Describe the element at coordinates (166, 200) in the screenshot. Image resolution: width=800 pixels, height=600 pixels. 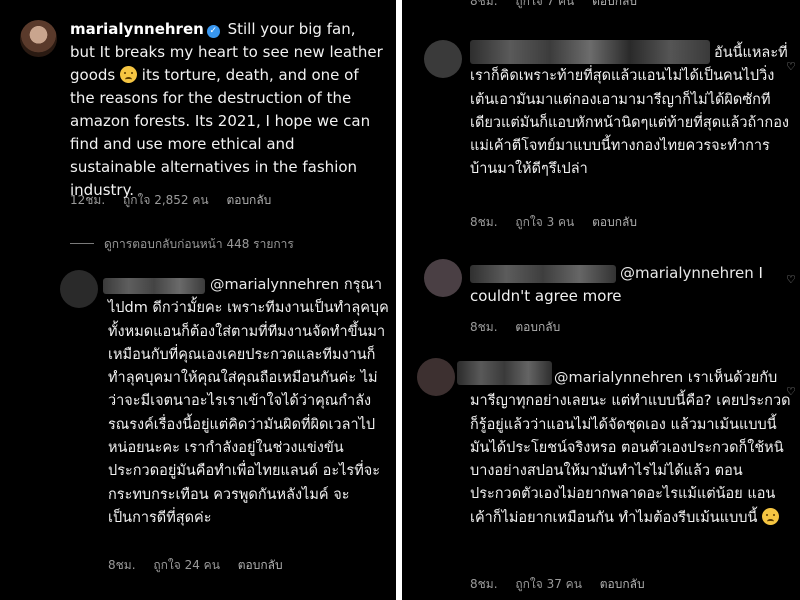
I see `likes-count: ถูกใจ 2,852 คน` at that location.